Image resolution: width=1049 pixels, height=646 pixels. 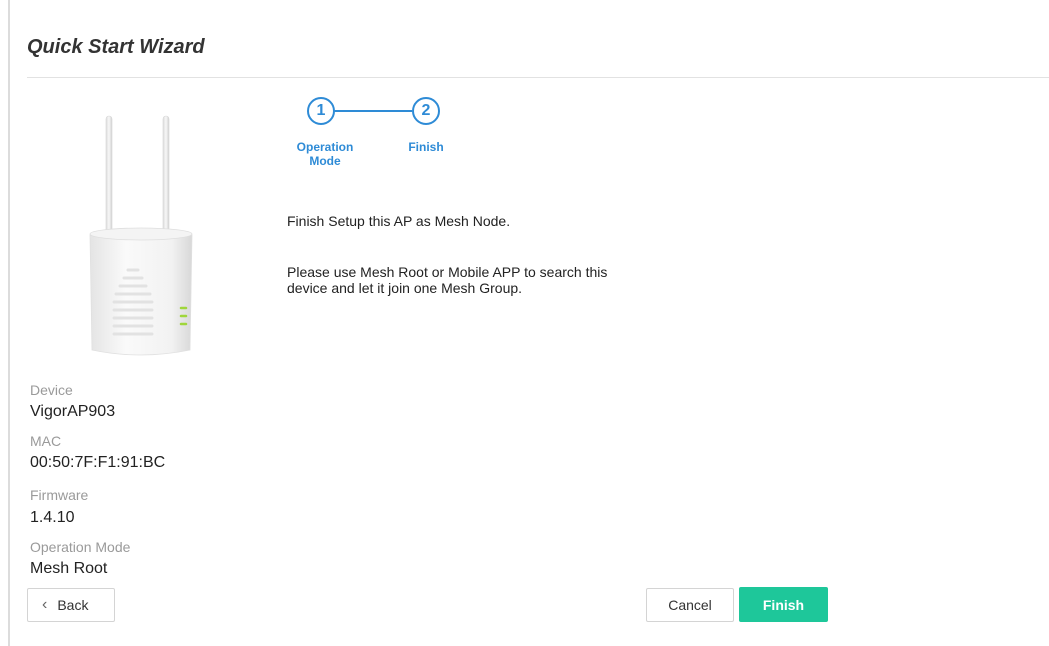 What do you see at coordinates (98, 462) in the screenshot?
I see `mac-value: 00:50:7F:F1:91:BC` at bounding box center [98, 462].